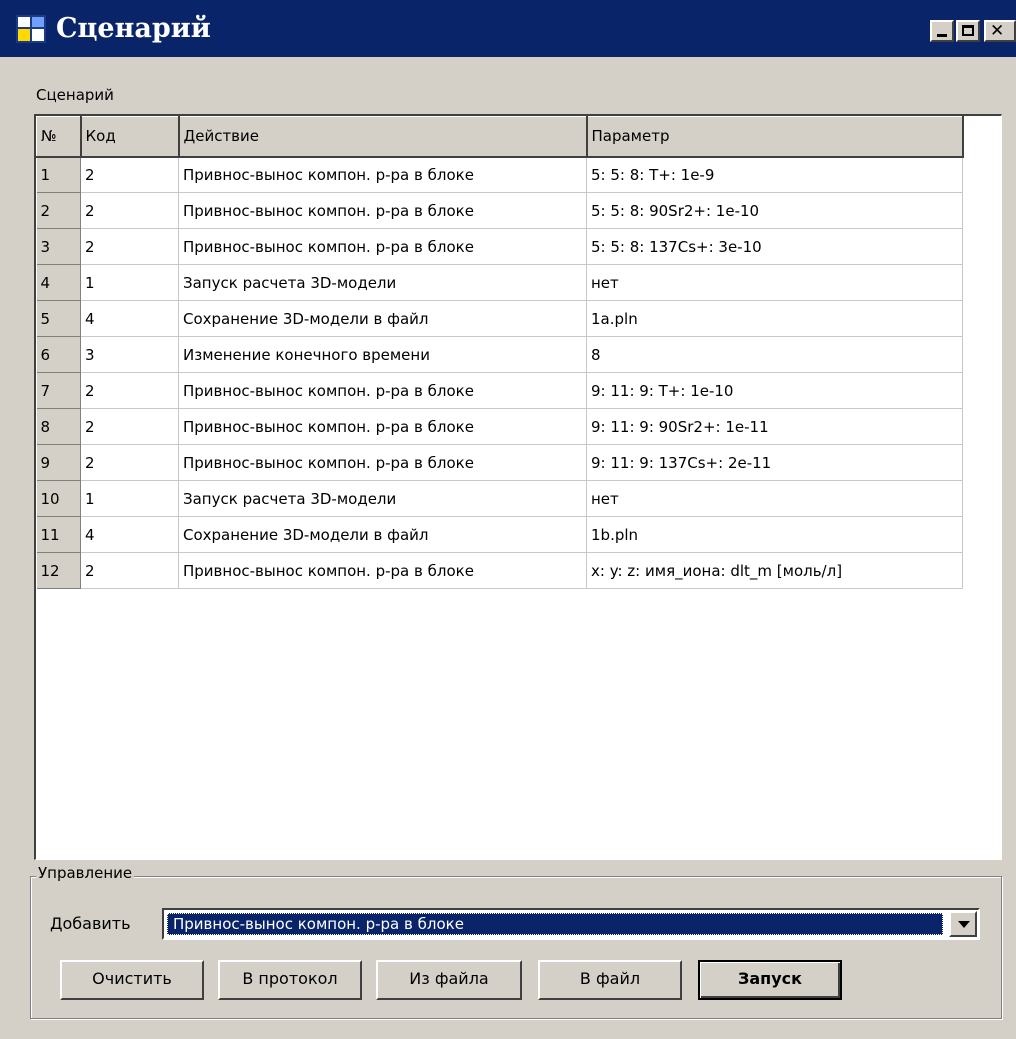 The image size is (1016, 1039). What do you see at coordinates (130, 137) in the screenshot?
I see `column-header-code: Код` at bounding box center [130, 137].